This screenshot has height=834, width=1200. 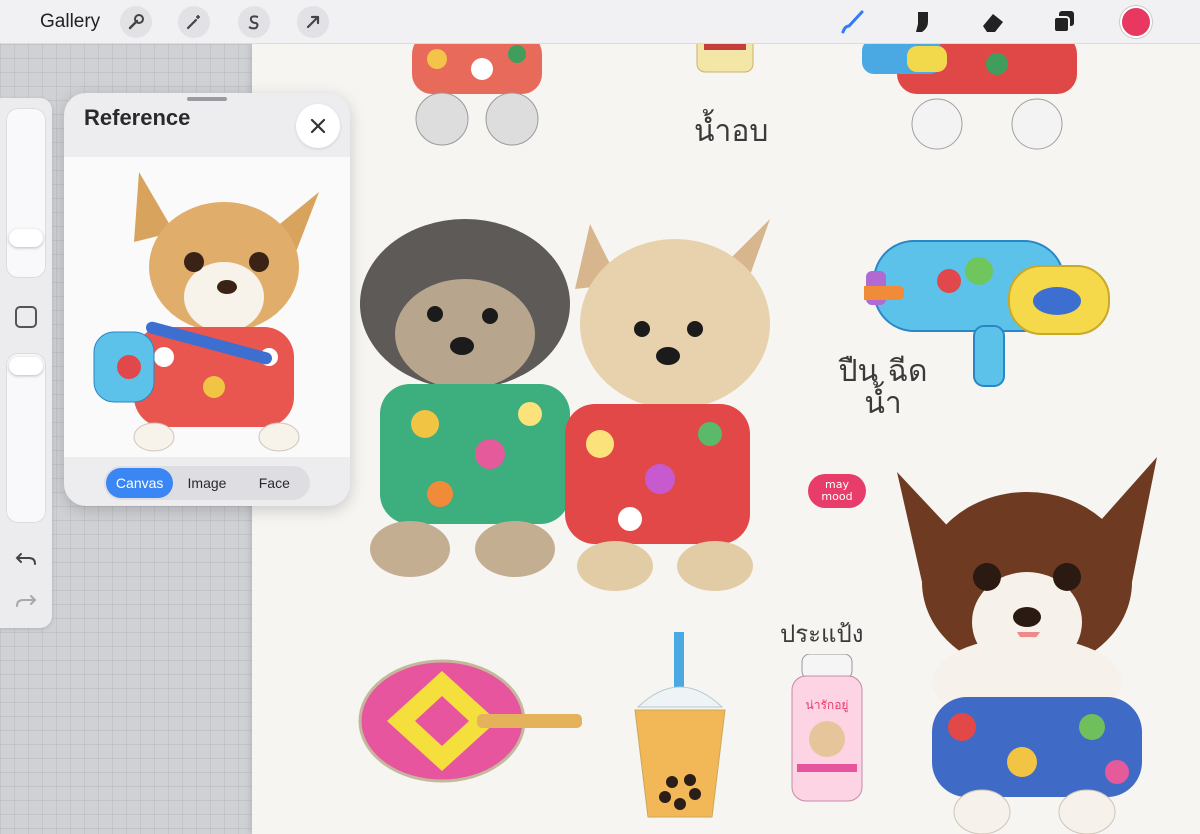 What do you see at coordinates (1064, 22) in the screenshot?
I see `layers-icon` at bounding box center [1064, 22].